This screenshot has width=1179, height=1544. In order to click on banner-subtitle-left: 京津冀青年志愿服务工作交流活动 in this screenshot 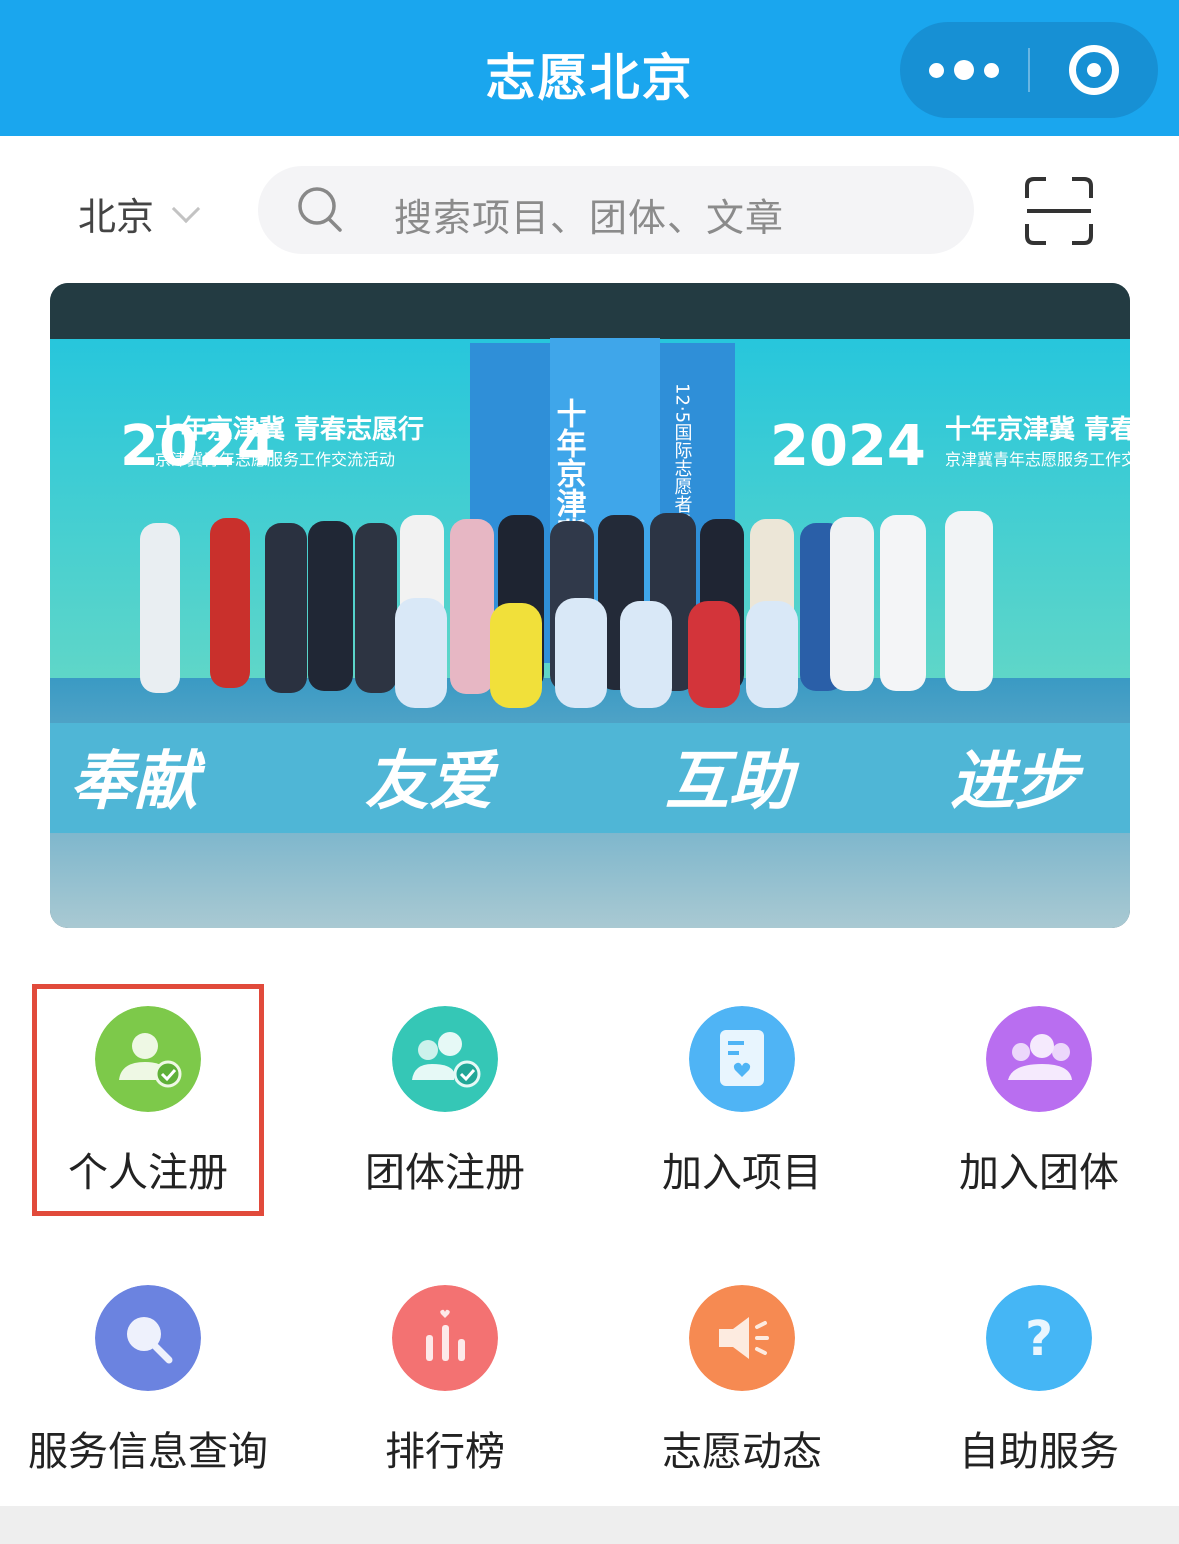, I will do `click(275, 459)`.